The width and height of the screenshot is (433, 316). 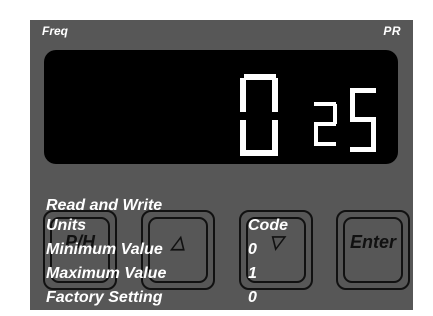 I want to click on units-value: Code, so click(x=268, y=225).